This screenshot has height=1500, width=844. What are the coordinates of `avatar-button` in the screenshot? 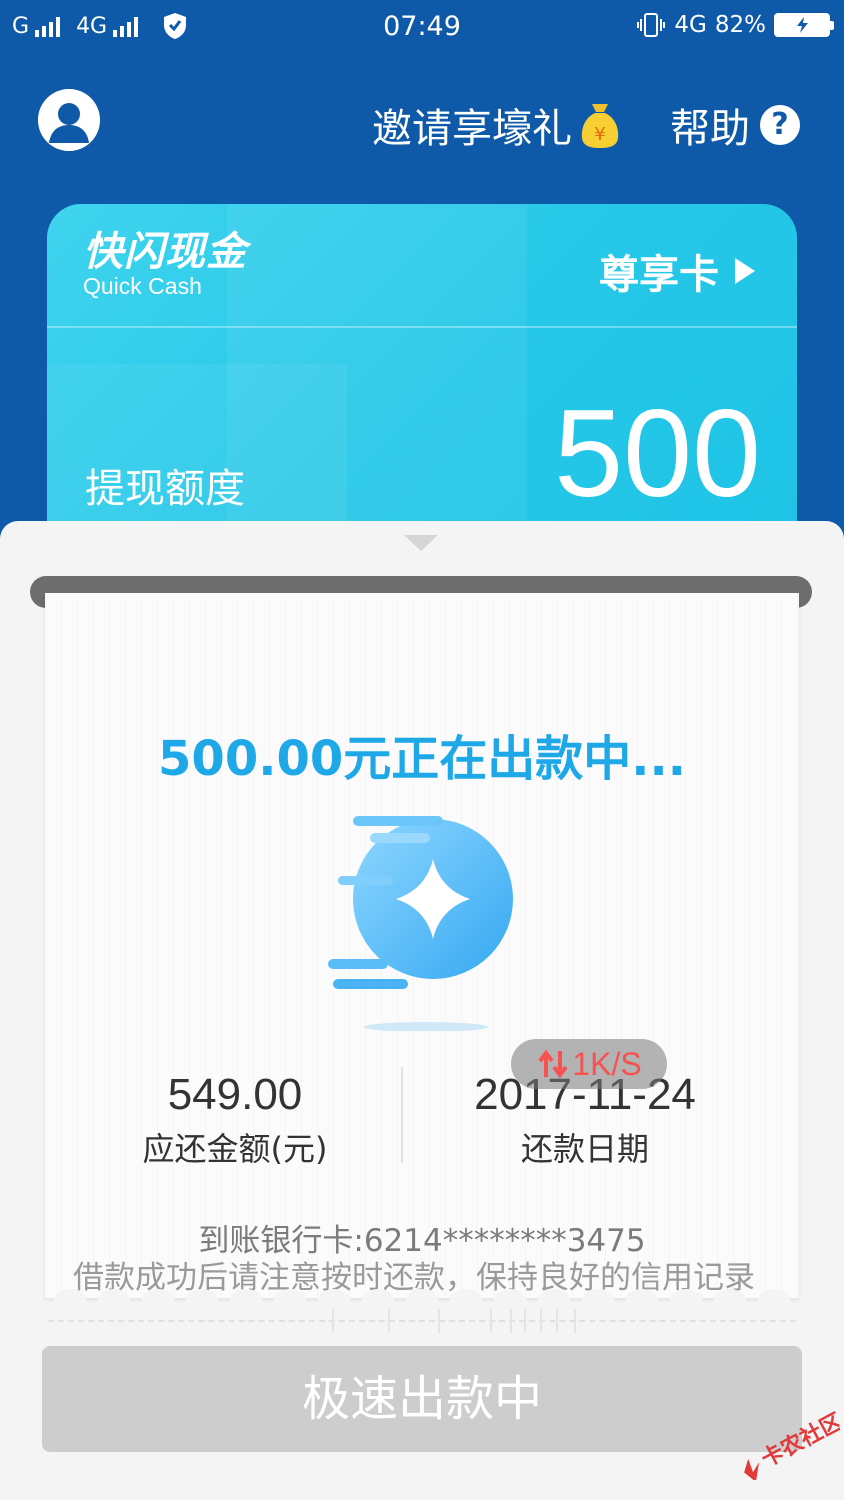 It's located at (69, 120).